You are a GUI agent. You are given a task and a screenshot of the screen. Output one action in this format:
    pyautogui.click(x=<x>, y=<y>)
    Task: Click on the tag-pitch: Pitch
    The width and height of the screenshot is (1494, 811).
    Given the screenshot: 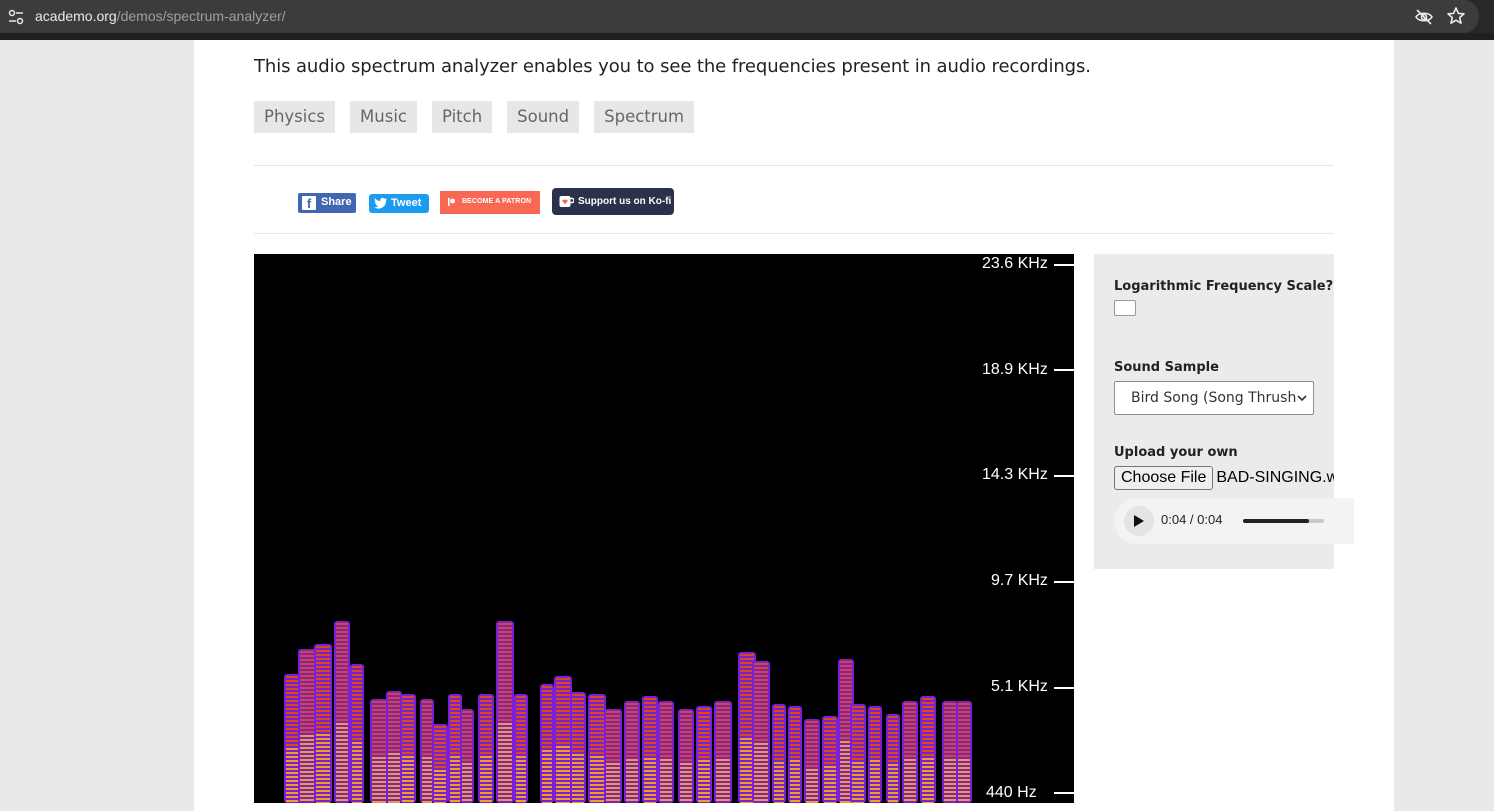 What is the action you would take?
    pyautogui.click(x=462, y=117)
    